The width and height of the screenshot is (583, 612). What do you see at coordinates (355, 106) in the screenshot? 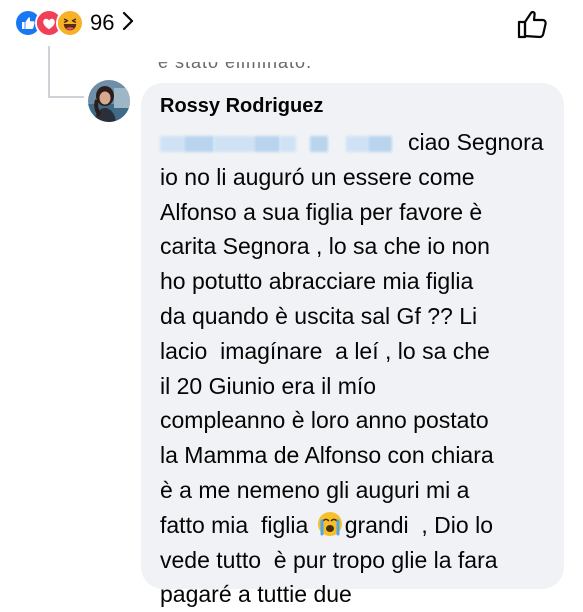
I see `comment-author: Rossy Rodriguez` at bounding box center [355, 106].